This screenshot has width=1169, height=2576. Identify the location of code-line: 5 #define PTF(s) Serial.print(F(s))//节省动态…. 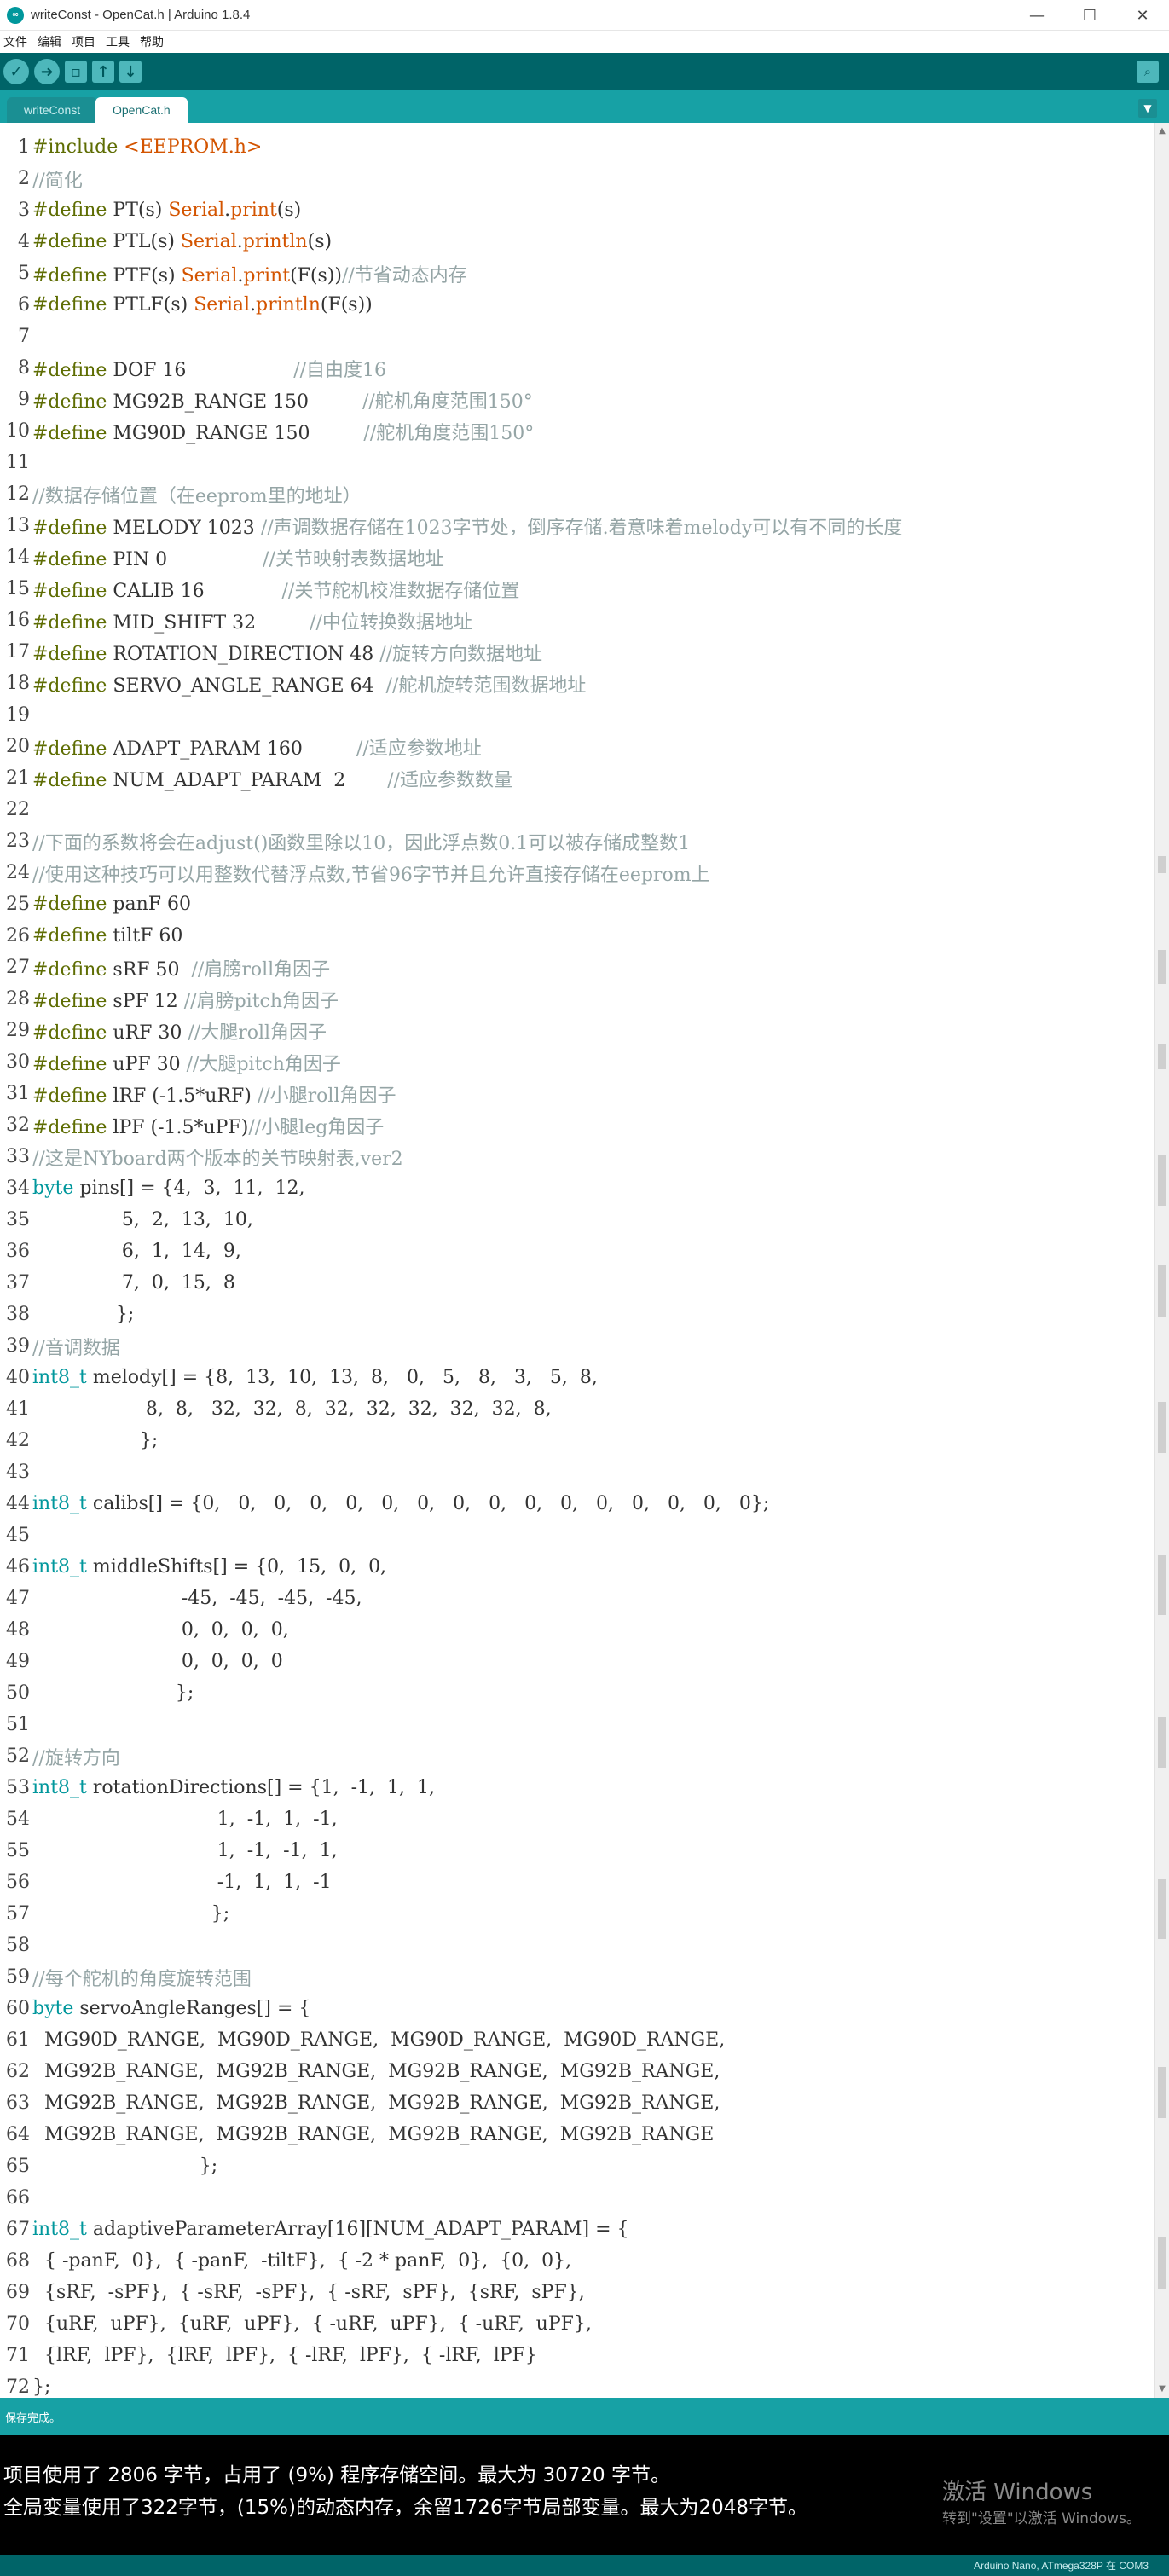
(576, 273).